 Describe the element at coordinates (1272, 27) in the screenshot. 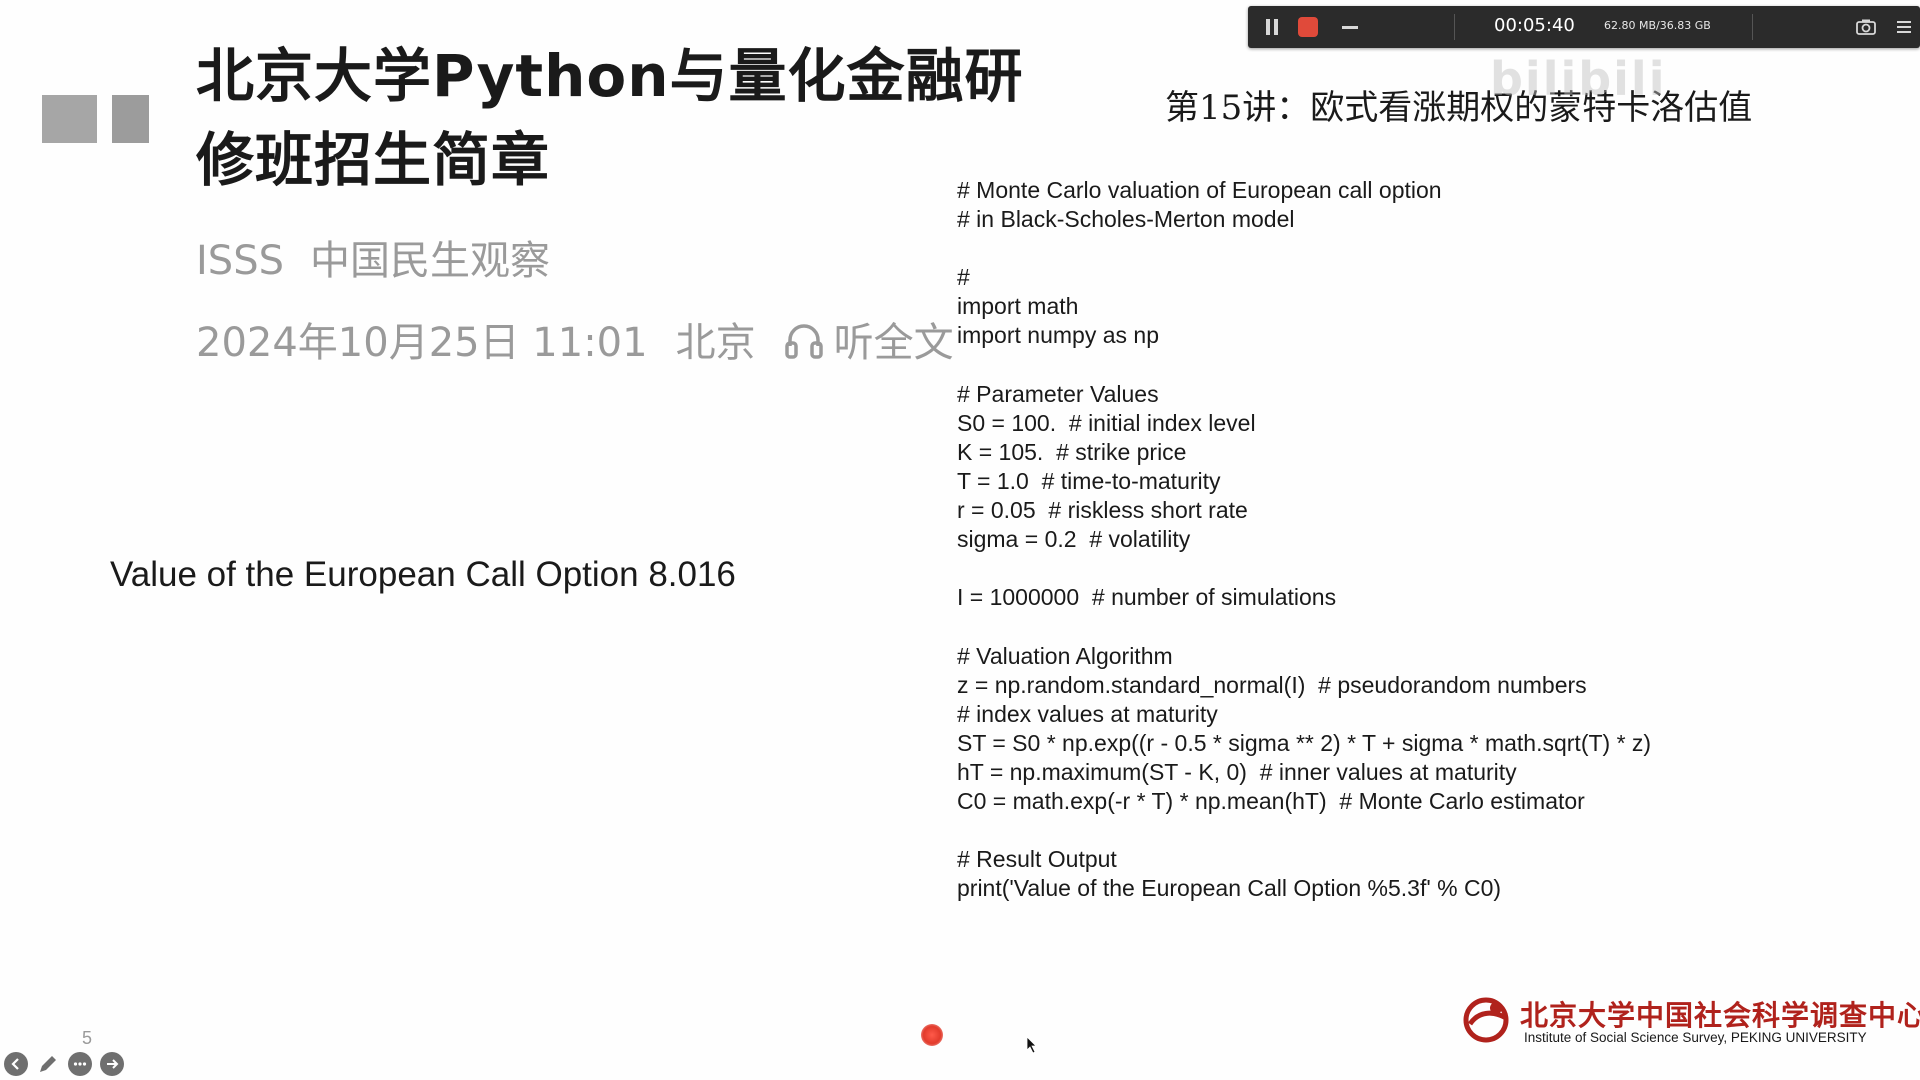

I see `pause-icon` at that location.